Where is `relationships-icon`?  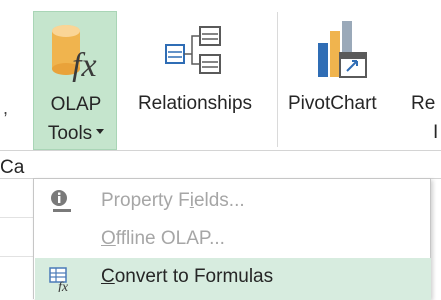
relationships-icon is located at coordinates (193, 50).